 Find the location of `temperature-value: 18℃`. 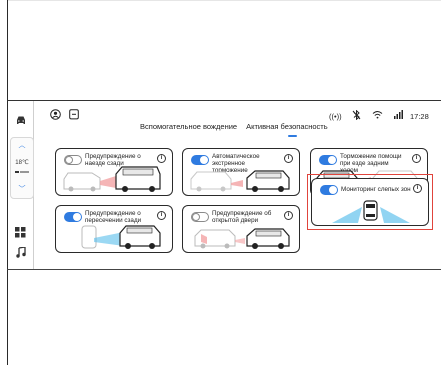

temperature-value: 18℃ is located at coordinates (22, 163).